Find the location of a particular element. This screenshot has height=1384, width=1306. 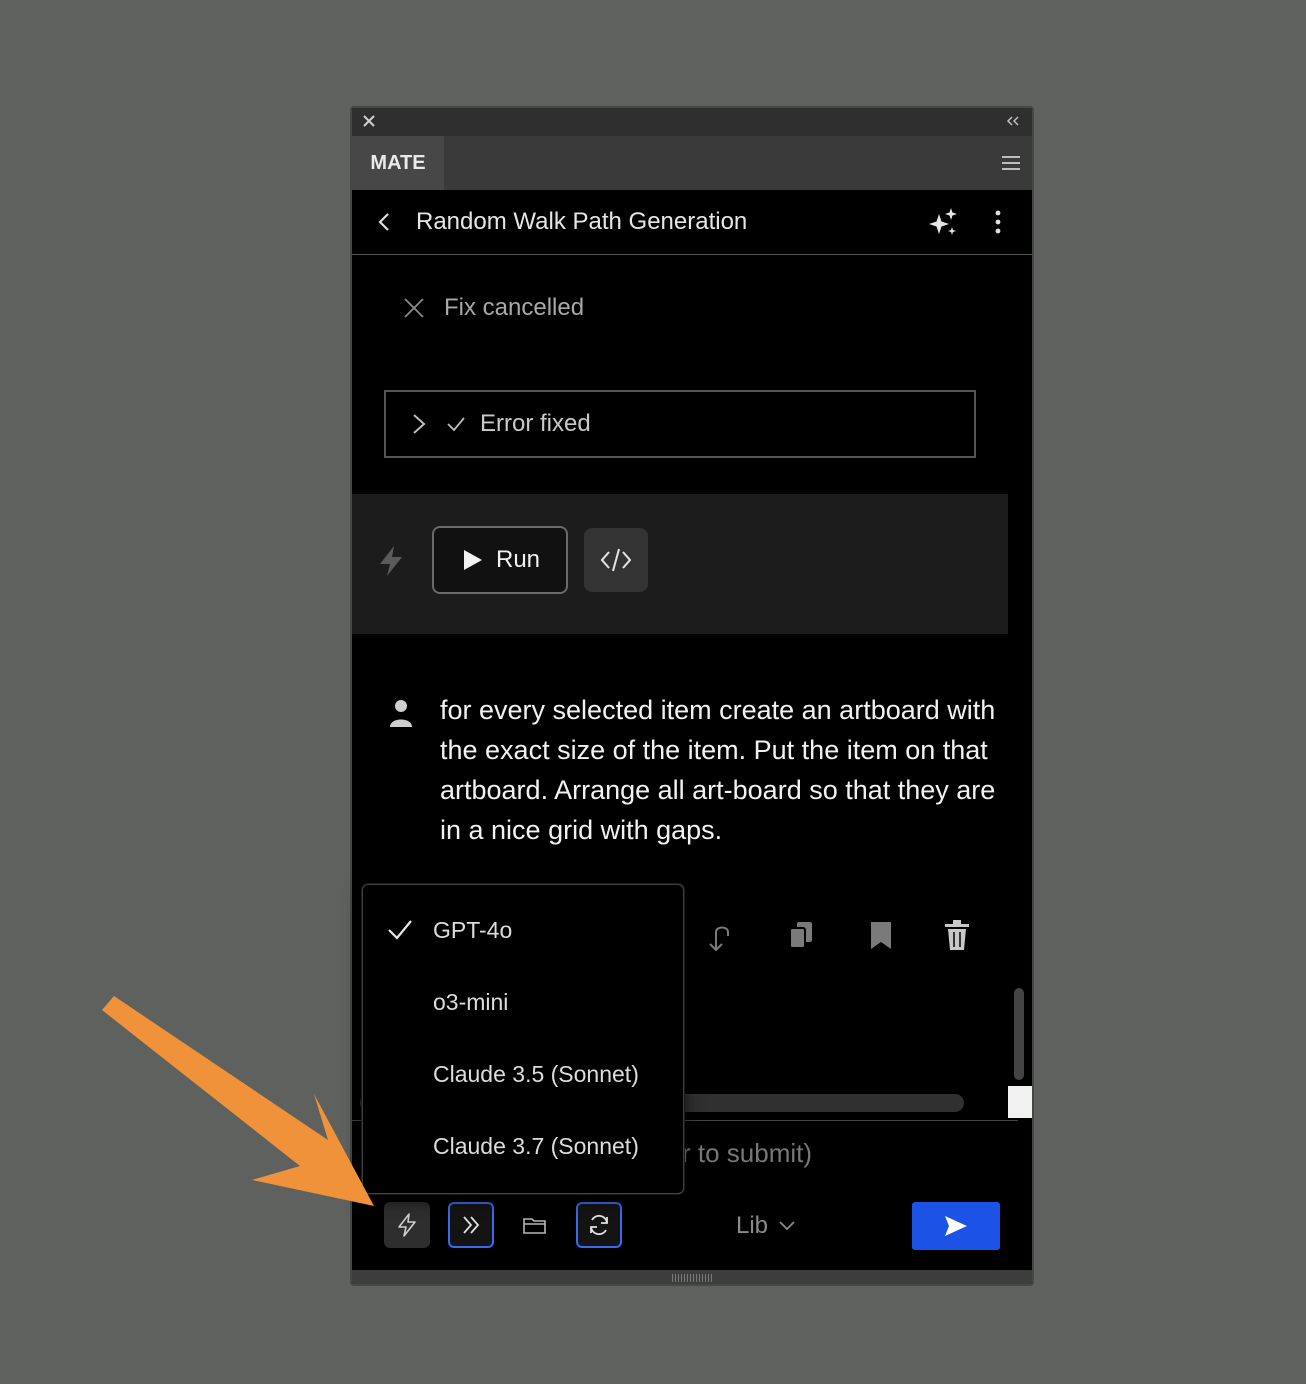

model-option-label: o3-mini is located at coordinates (471, 1002).